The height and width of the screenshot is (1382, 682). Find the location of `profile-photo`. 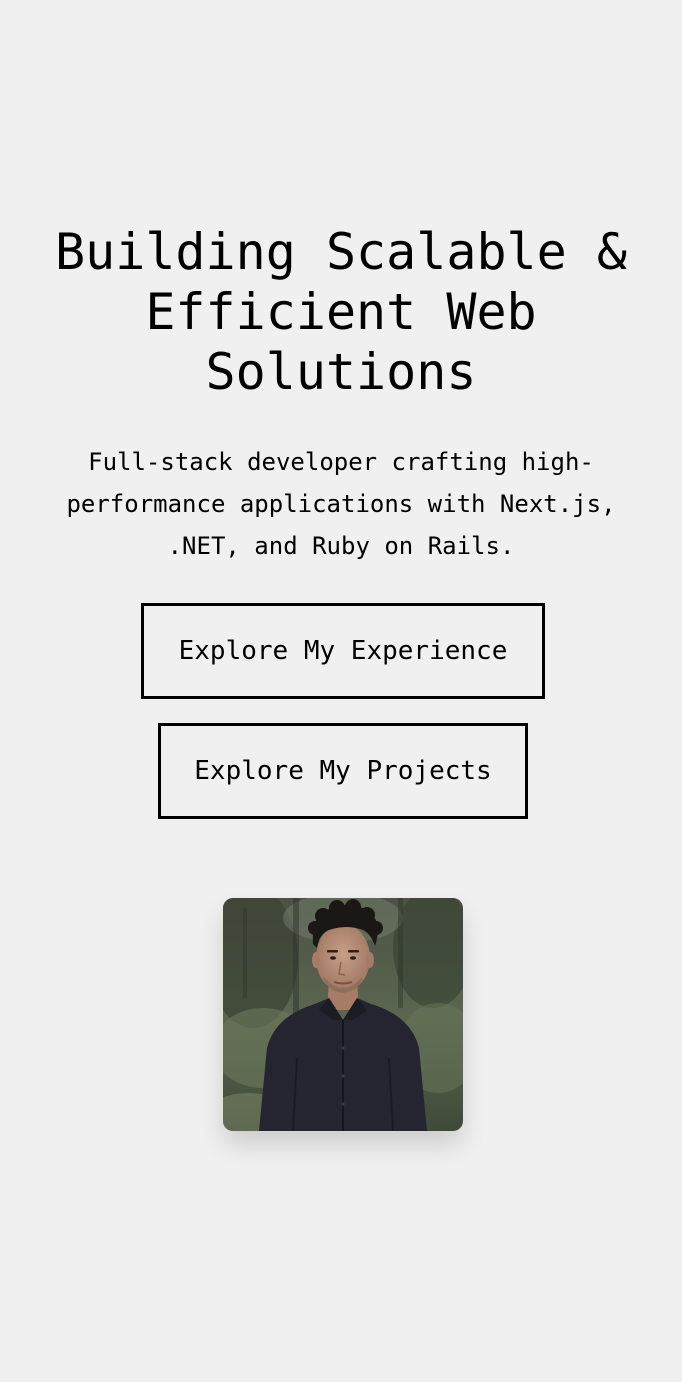

profile-photo is located at coordinates (343, 1014).